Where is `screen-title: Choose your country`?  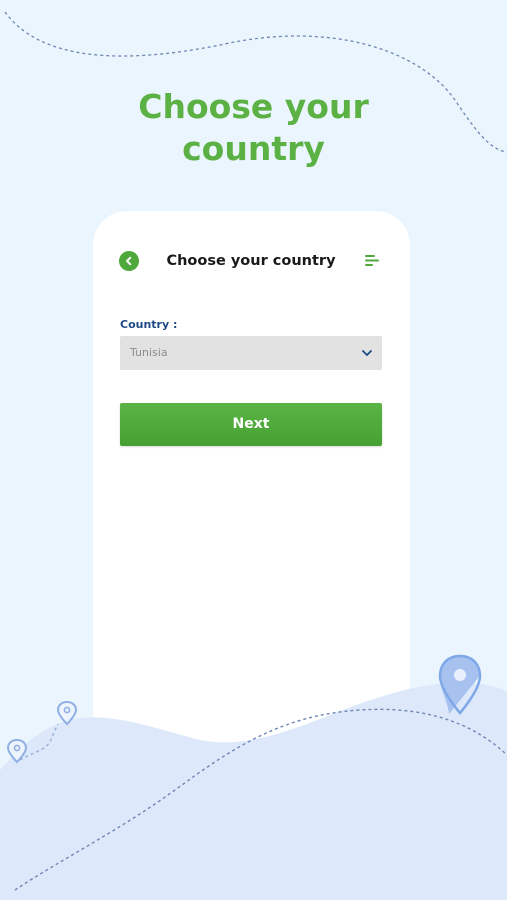 screen-title: Choose your country is located at coordinates (251, 261).